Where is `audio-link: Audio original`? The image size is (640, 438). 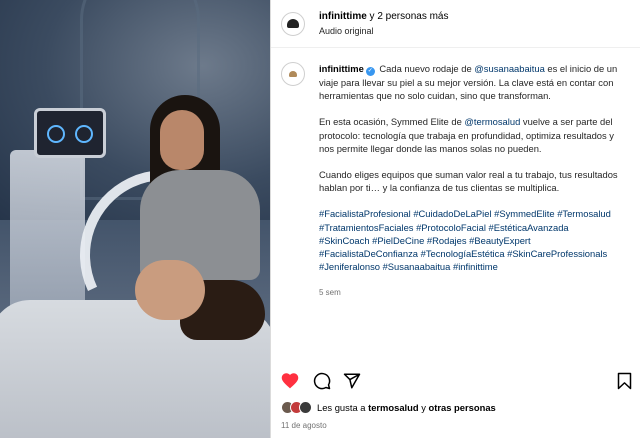
audio-link: Audio original is located at coordinates (384, 31).